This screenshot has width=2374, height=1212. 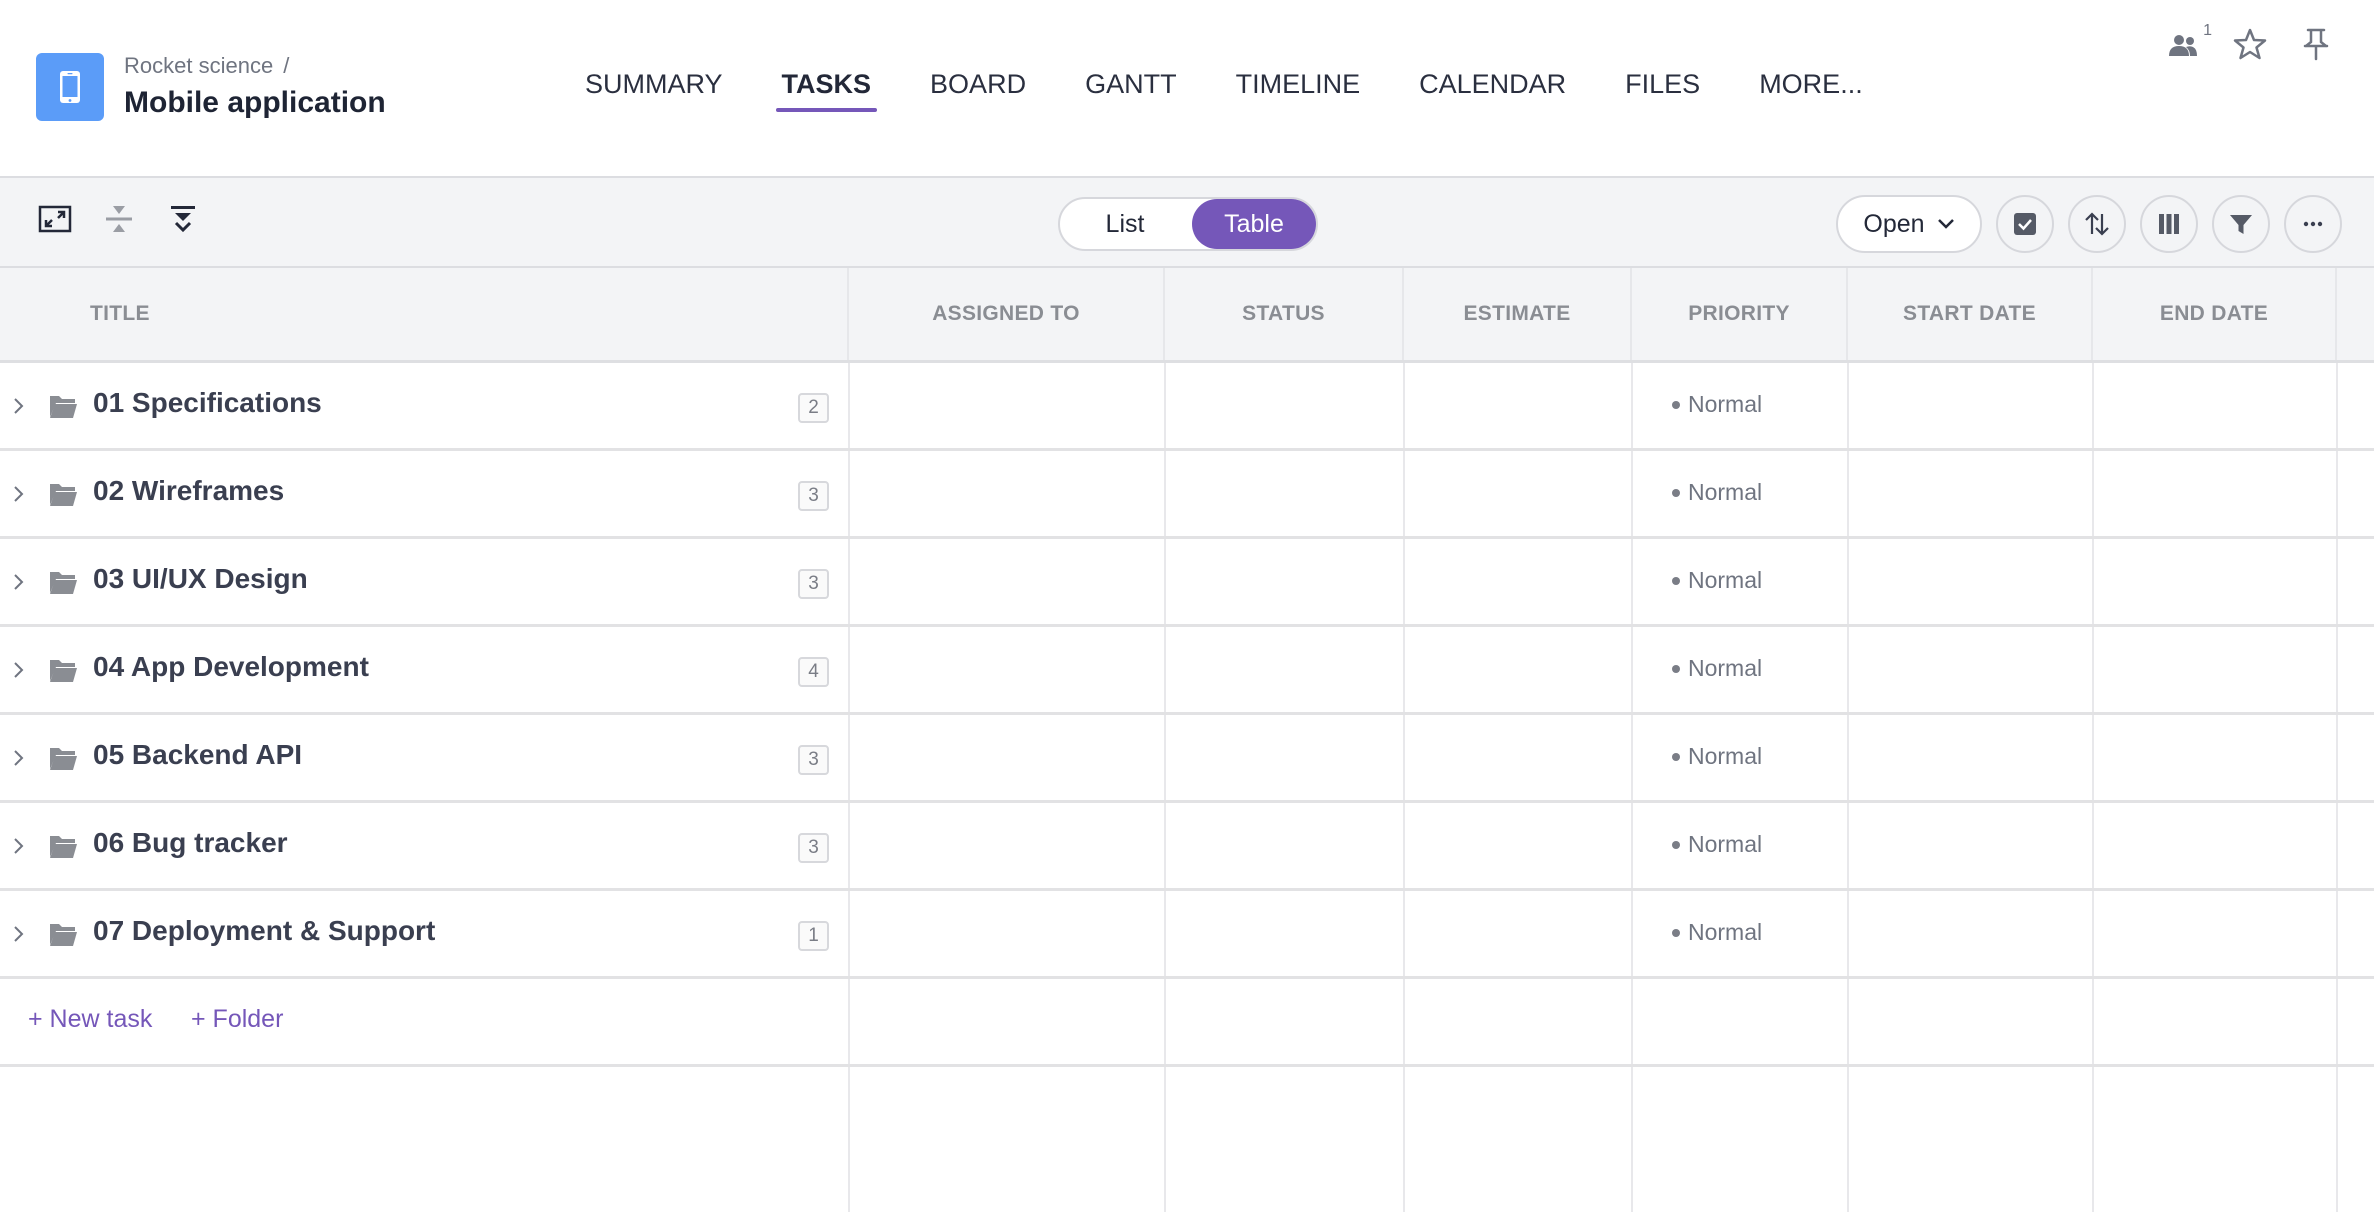 I want to click on status-filter-select: Open, so click(x=1909, y=224).